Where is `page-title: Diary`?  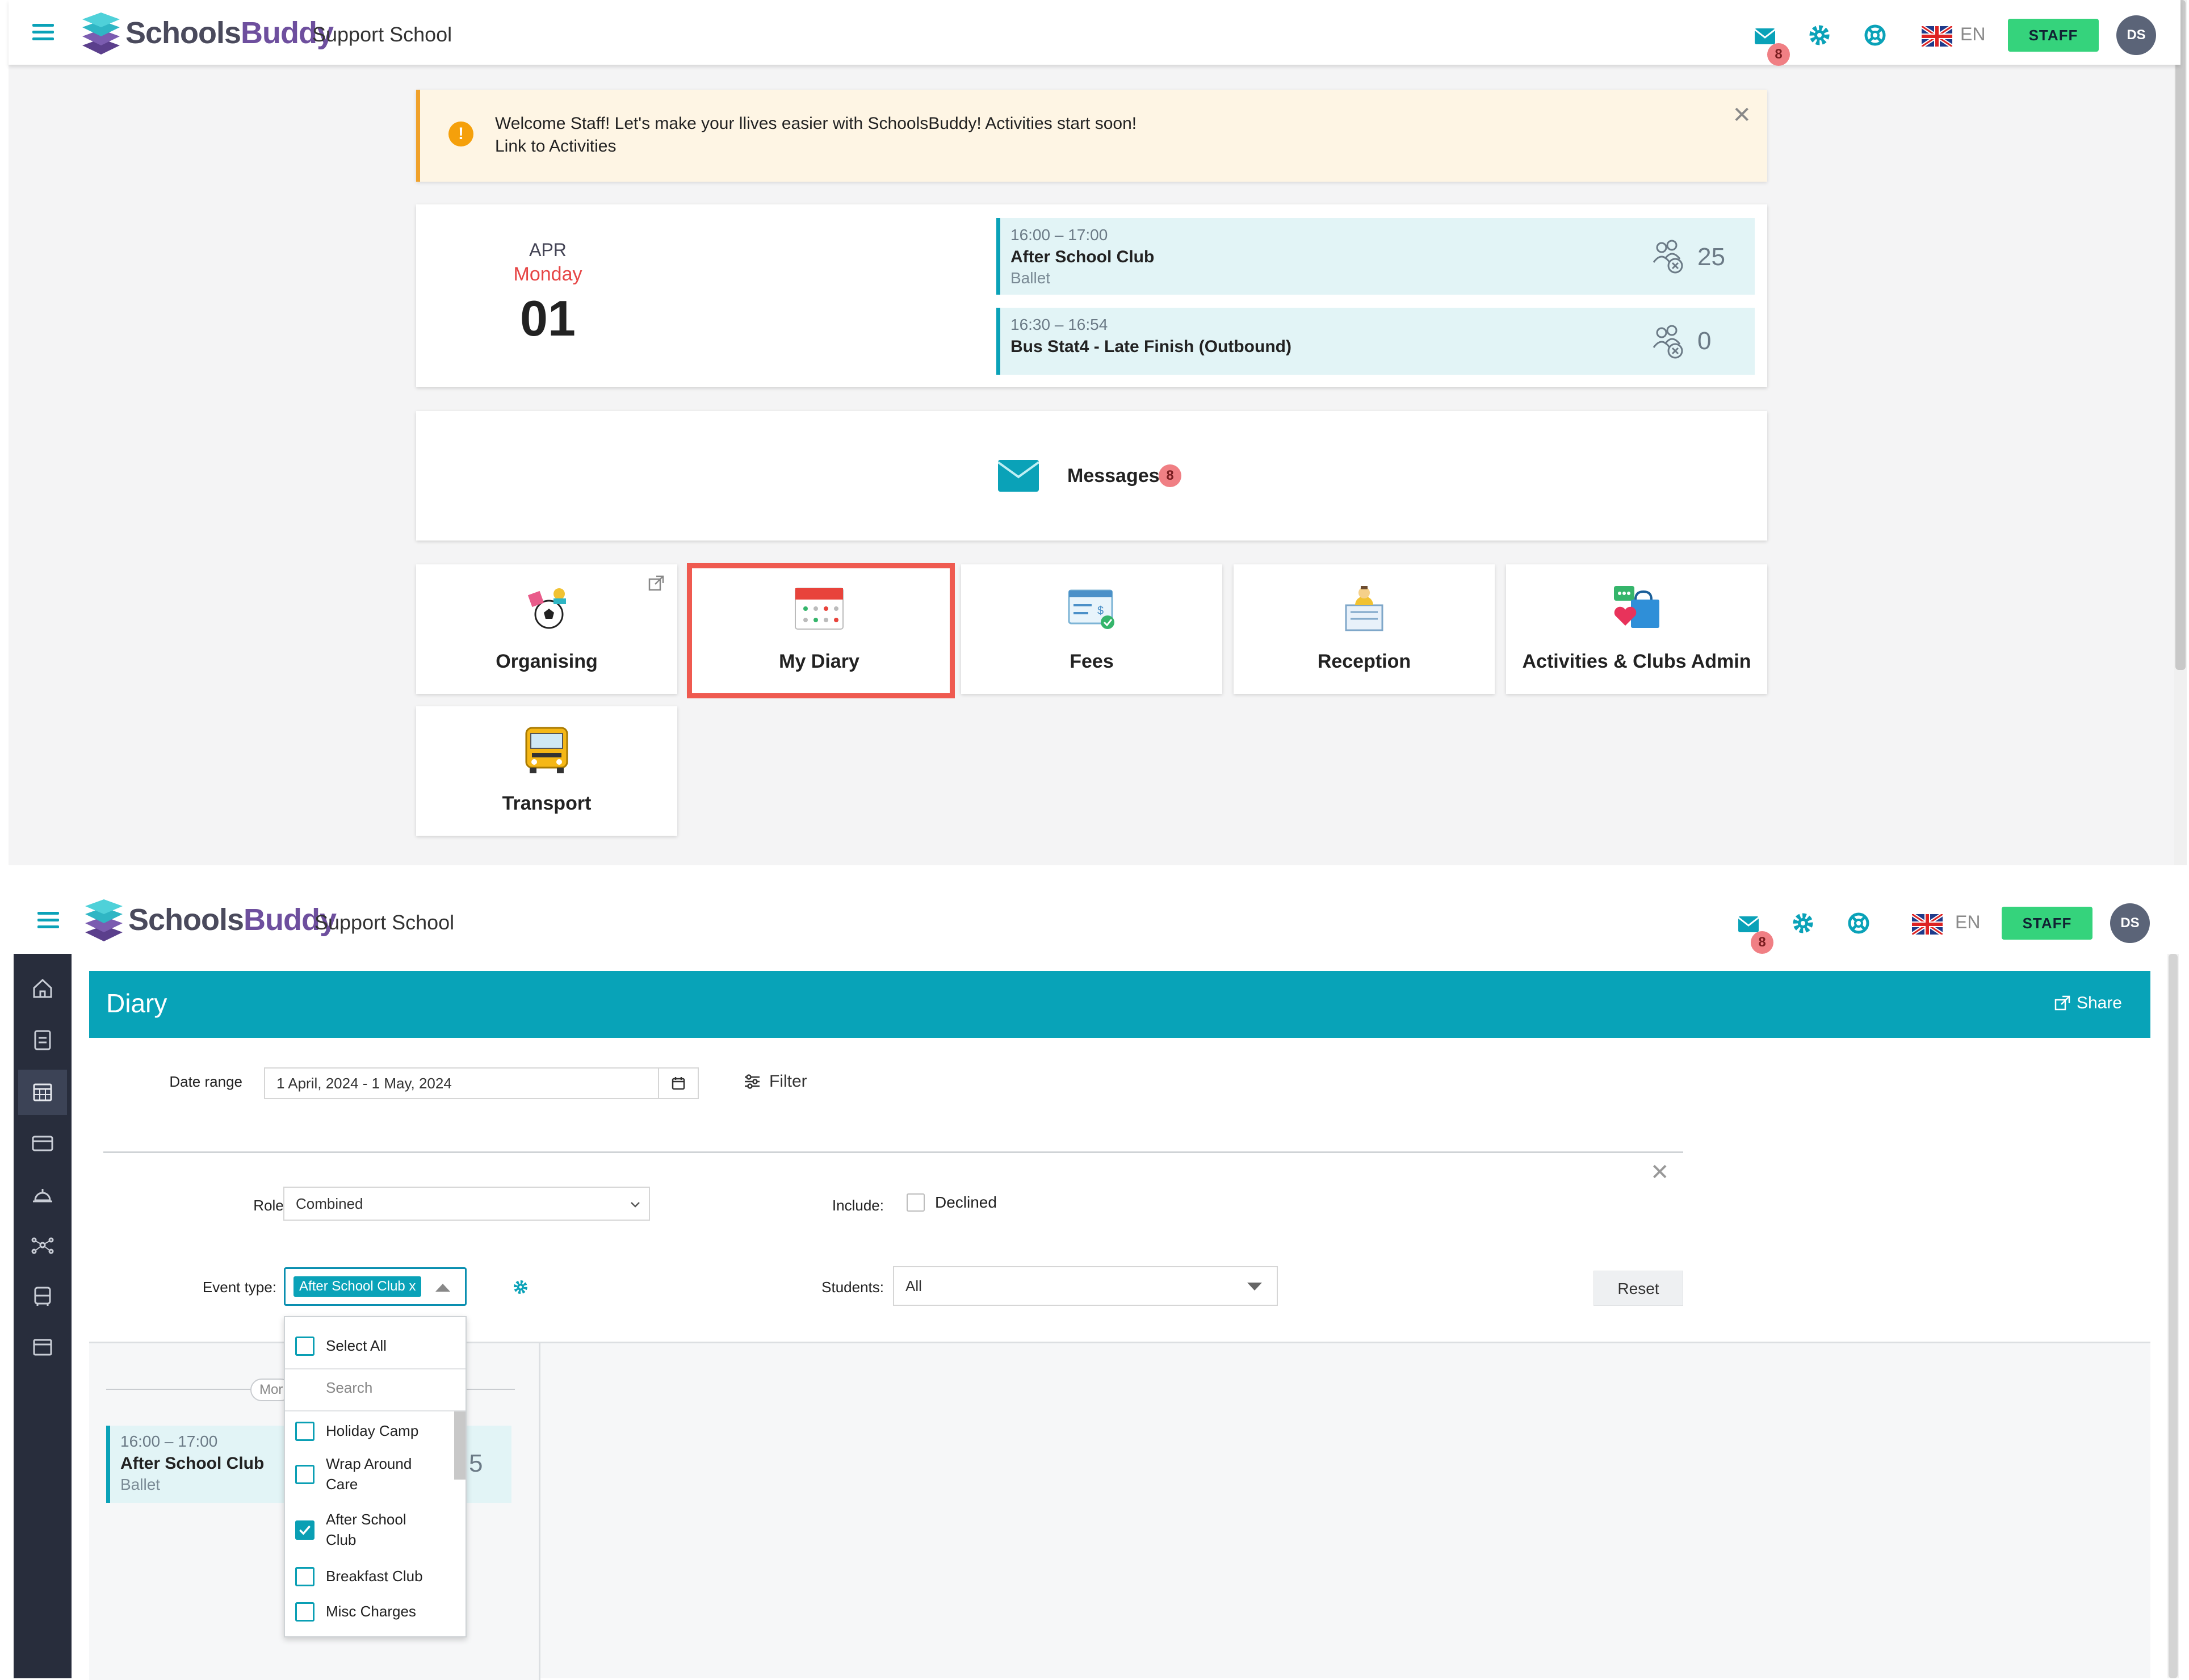 page-title: Diary is located at coordinates (136, 1003).